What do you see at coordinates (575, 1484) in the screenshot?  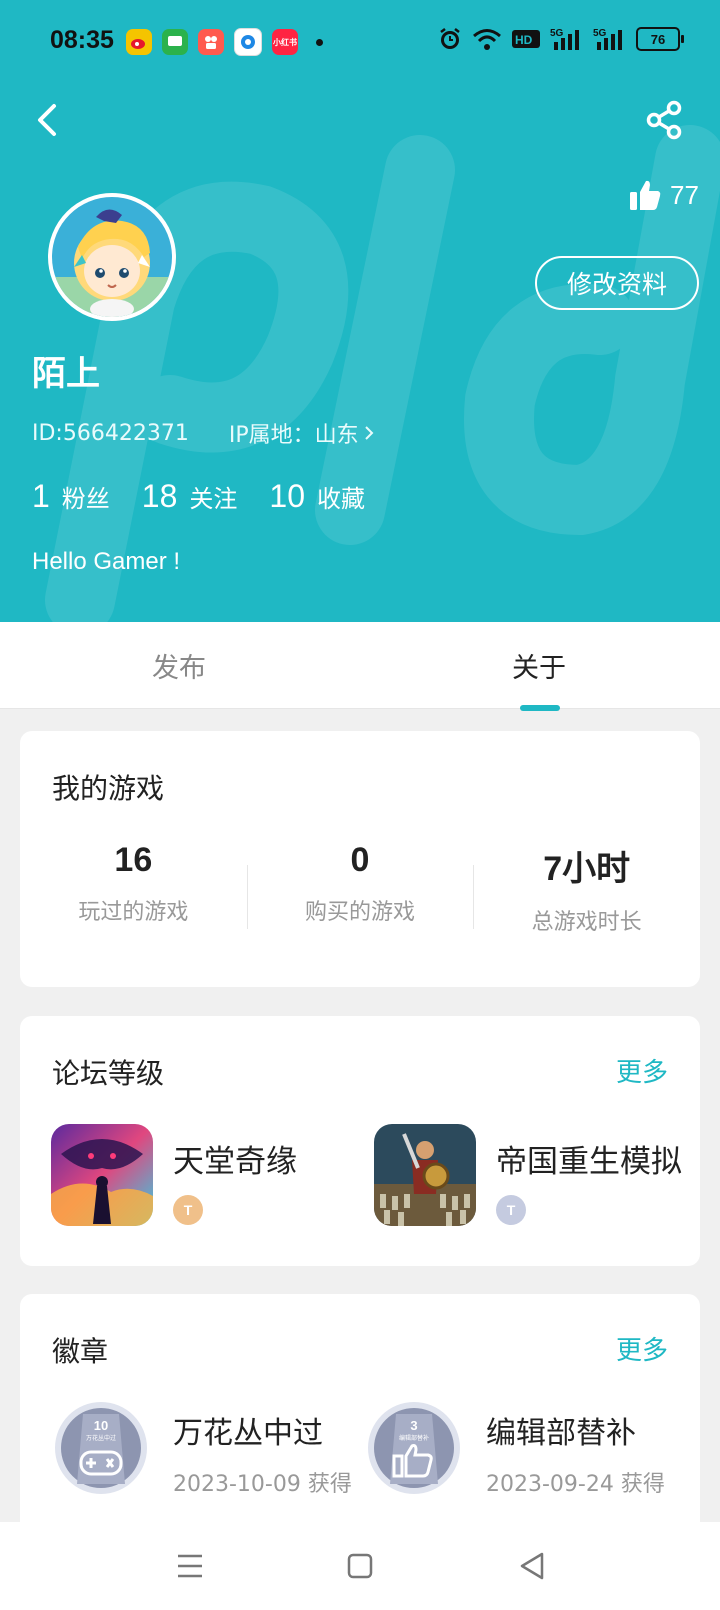 I see `badge-date: 2023-09-24 获得` at bounding box center [575, 1484].